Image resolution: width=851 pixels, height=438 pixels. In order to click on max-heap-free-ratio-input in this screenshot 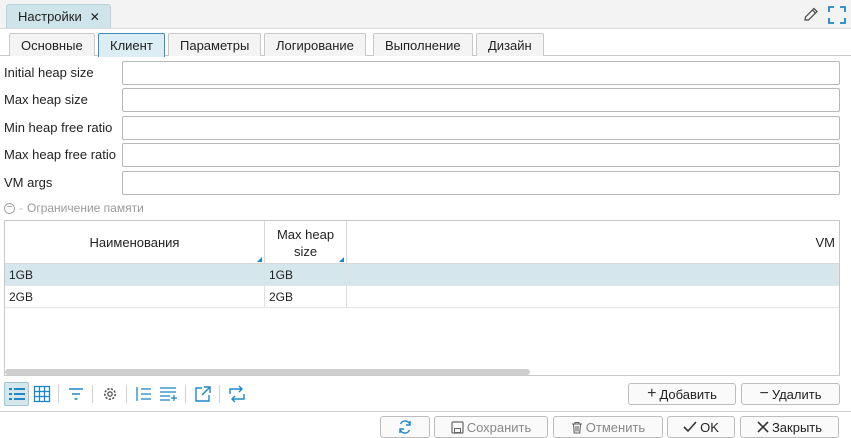, I will do `click(481, 155)`.